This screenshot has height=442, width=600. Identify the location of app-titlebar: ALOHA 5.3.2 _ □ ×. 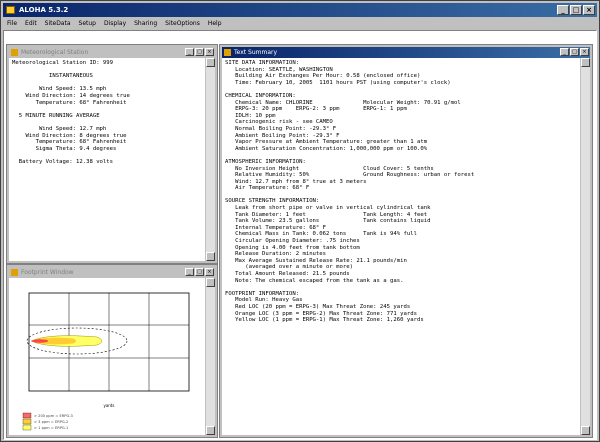
(300, 10).